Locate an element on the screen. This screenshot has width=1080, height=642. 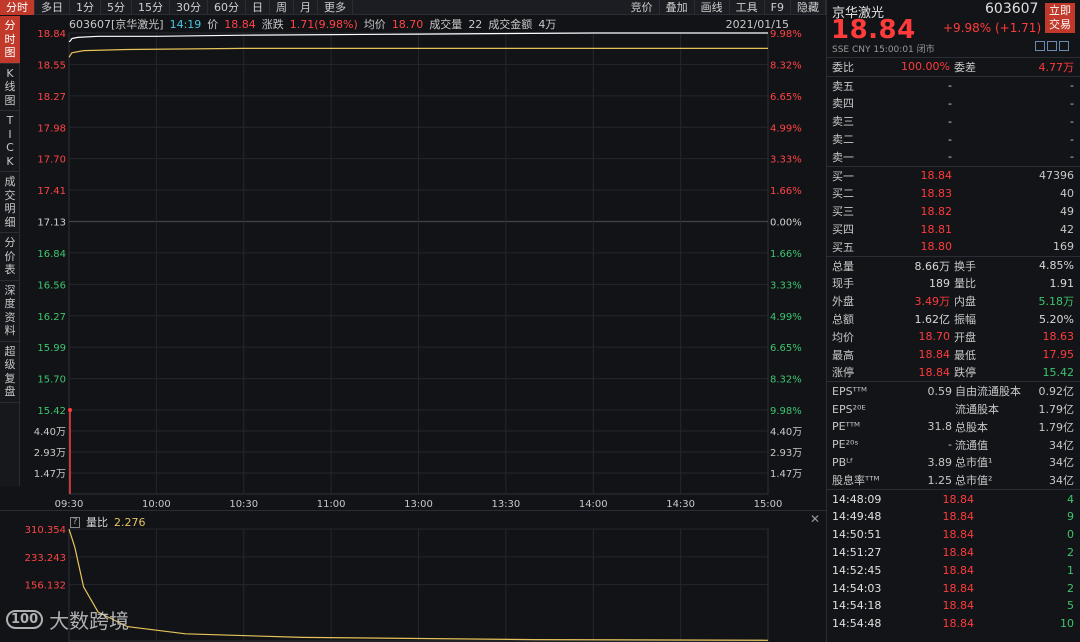
toolbar-tab-10: 更多 is located at coordinates (335, 7).